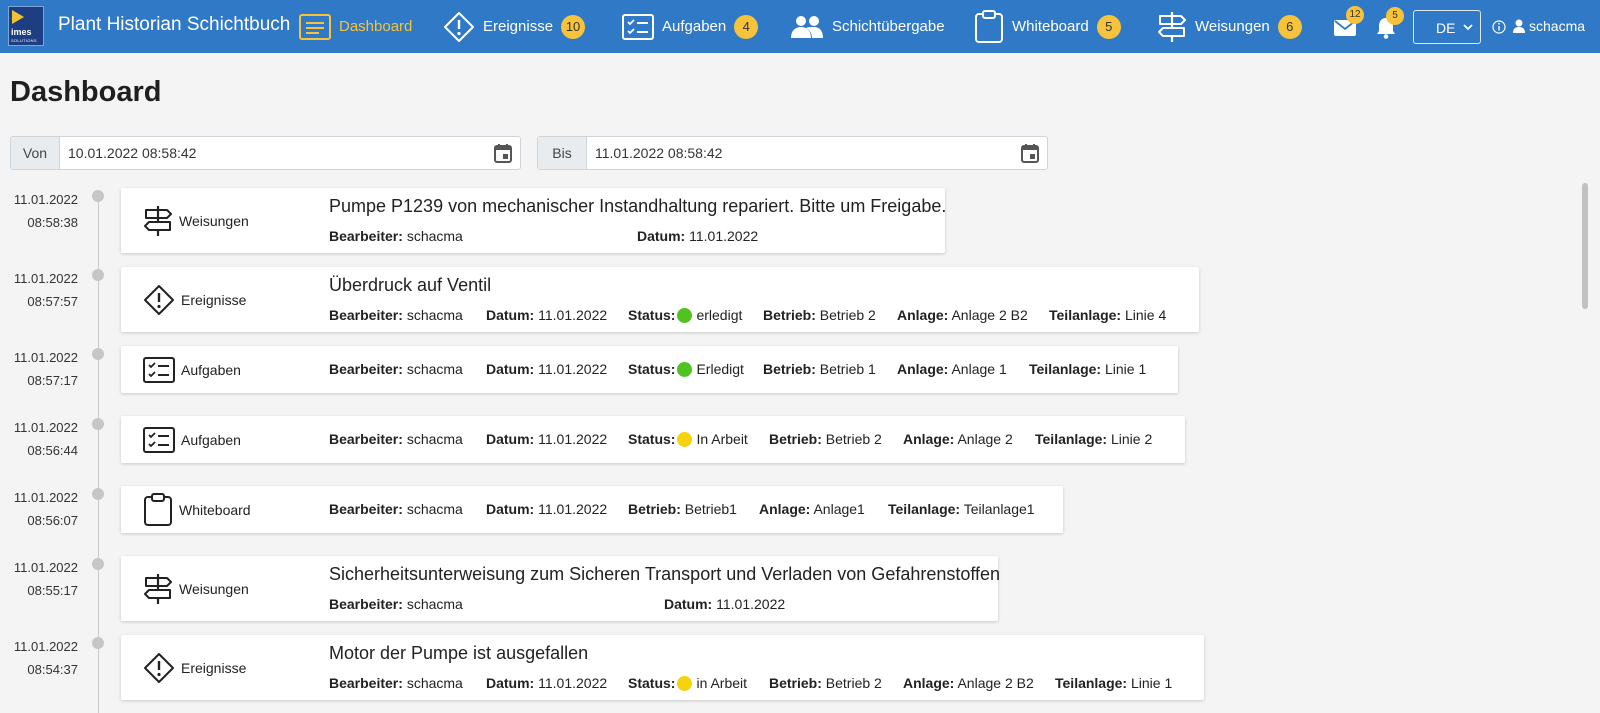 This screenshot has width=1600, height=713. I want to click on app-title: Plant Historian Schichtbuch, so click(174, 25).